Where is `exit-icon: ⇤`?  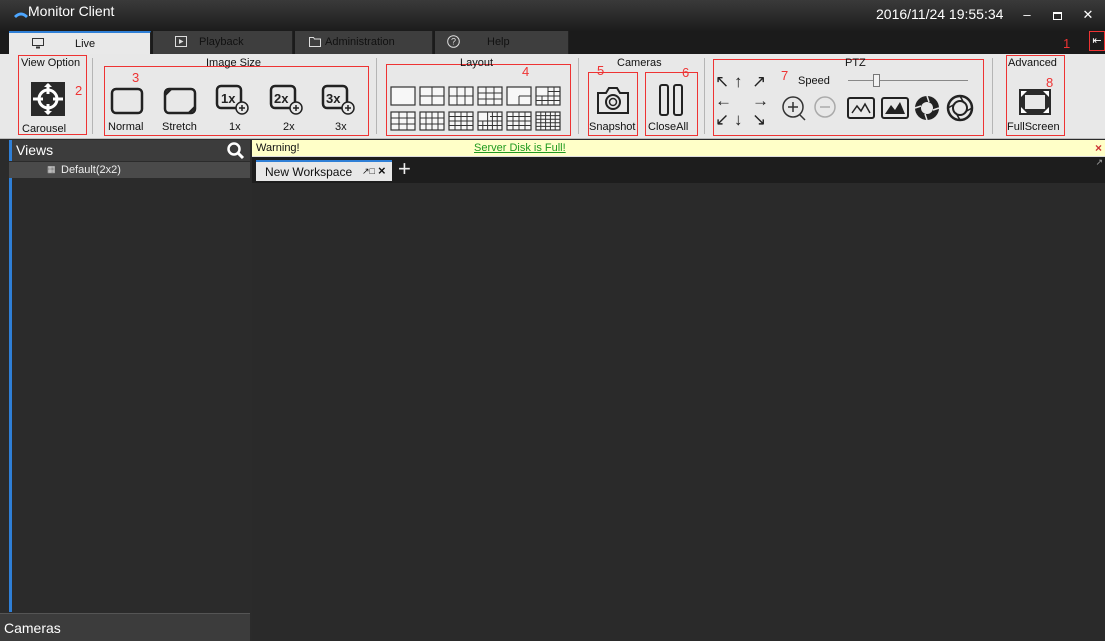
exit-icon: ⇤ is located at coordinates (1097, 41).